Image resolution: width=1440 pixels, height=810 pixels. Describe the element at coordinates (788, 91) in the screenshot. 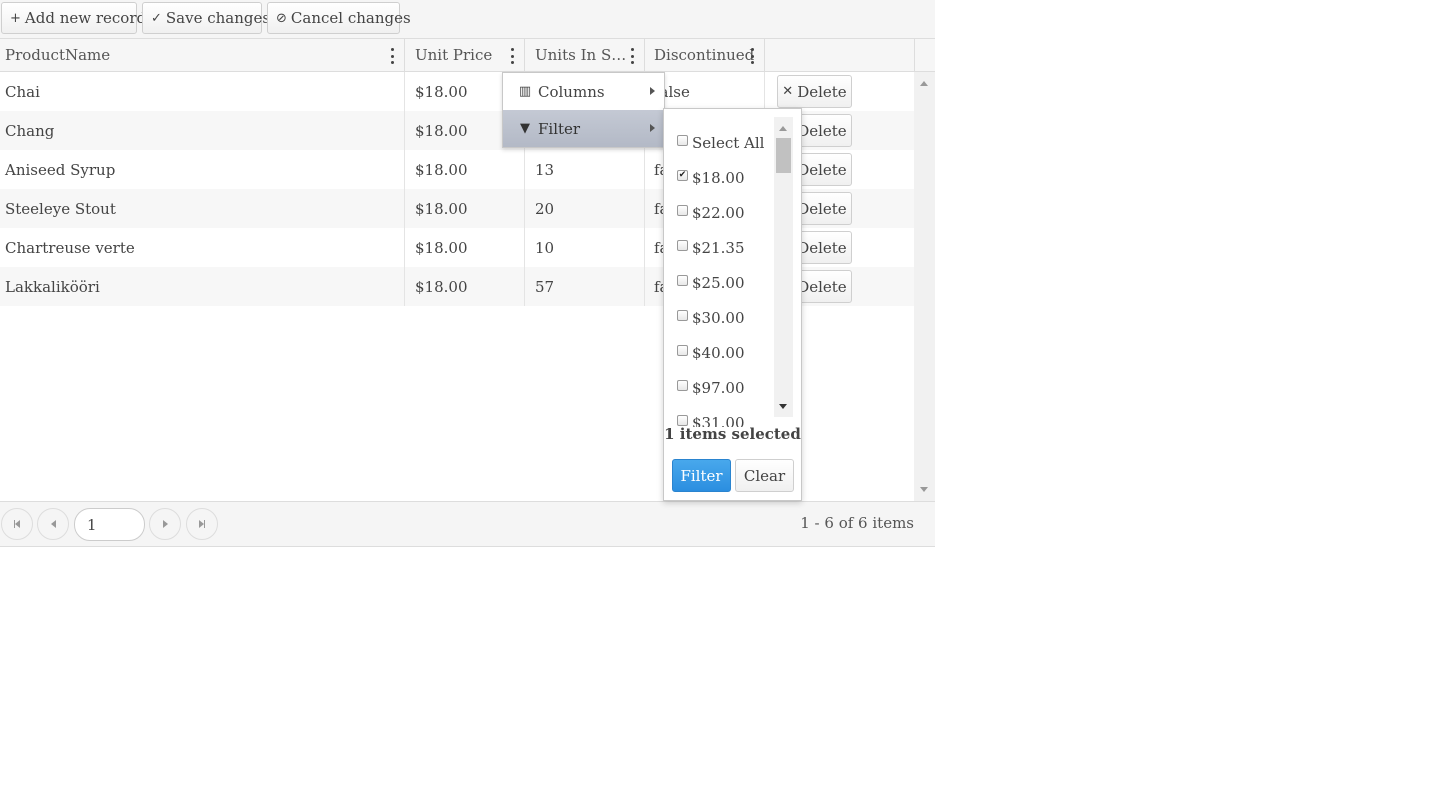

I see `close-icon: ✕` at that location.